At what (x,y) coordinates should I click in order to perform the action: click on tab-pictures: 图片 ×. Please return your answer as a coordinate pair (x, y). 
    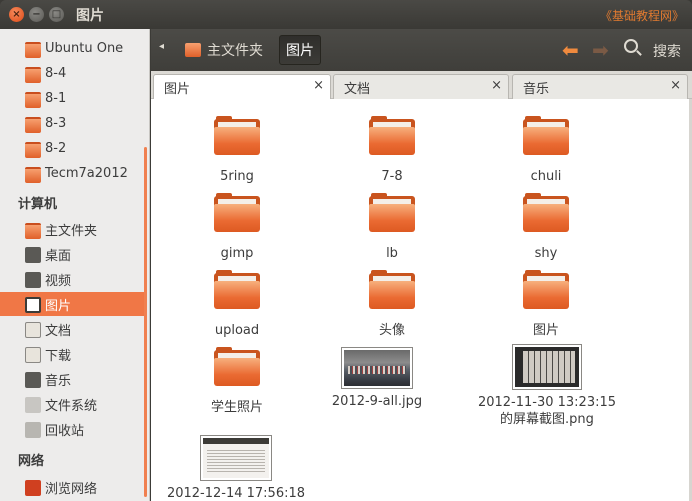
    Looking at the image, I should click on (242, 86).